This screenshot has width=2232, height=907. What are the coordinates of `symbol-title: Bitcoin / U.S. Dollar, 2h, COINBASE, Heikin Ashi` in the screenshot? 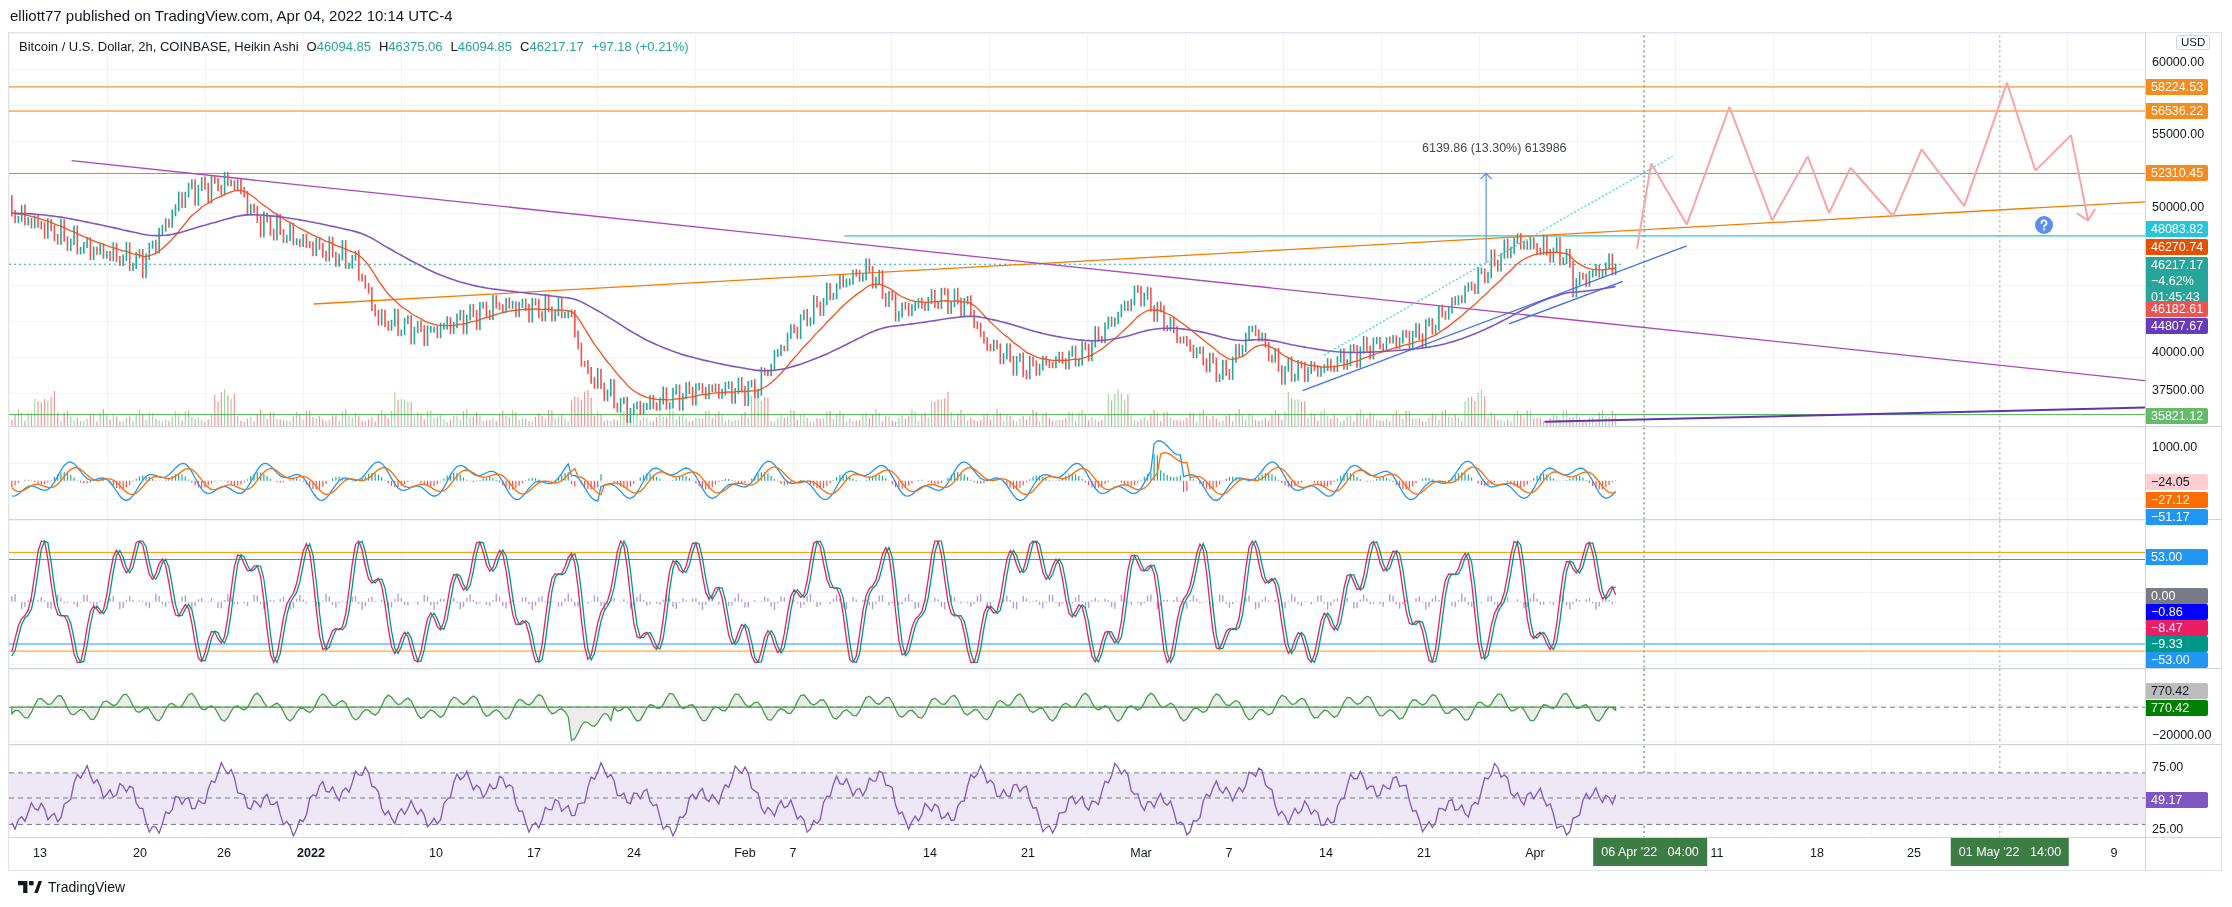 It's located at (159, 46).